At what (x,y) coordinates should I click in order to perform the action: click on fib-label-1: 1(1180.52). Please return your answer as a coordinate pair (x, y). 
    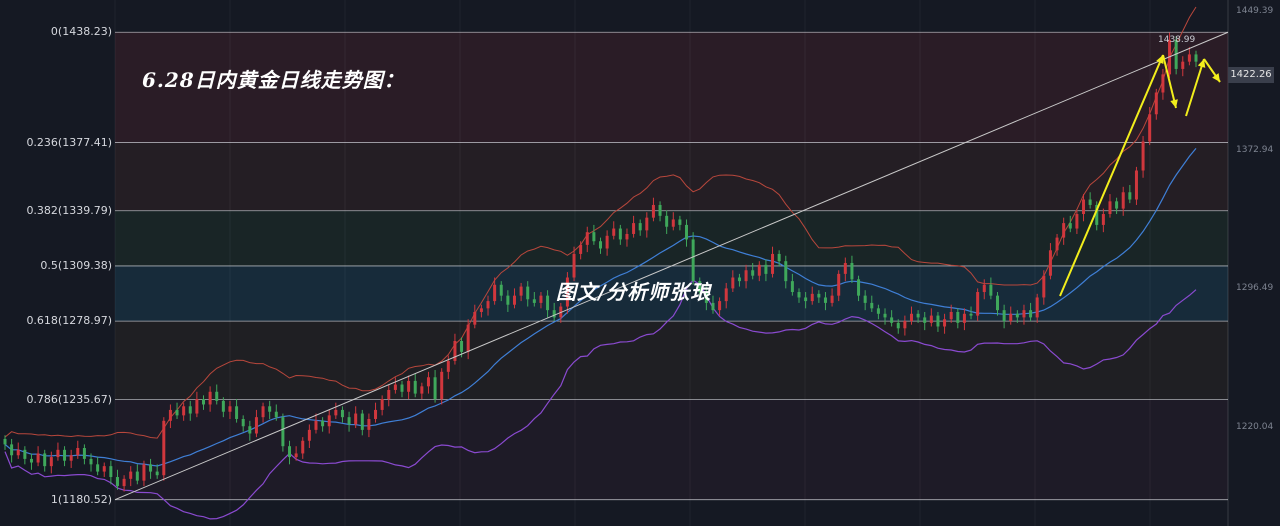
    Looking at the image, I should click on (81, 499).